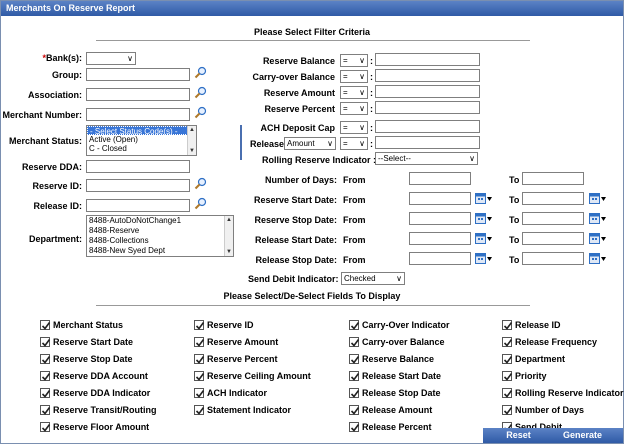  What do you see at coordinates (427, 75) in the screenshot?
I see `carryover-balance-input` at bounding box center [427, 75].